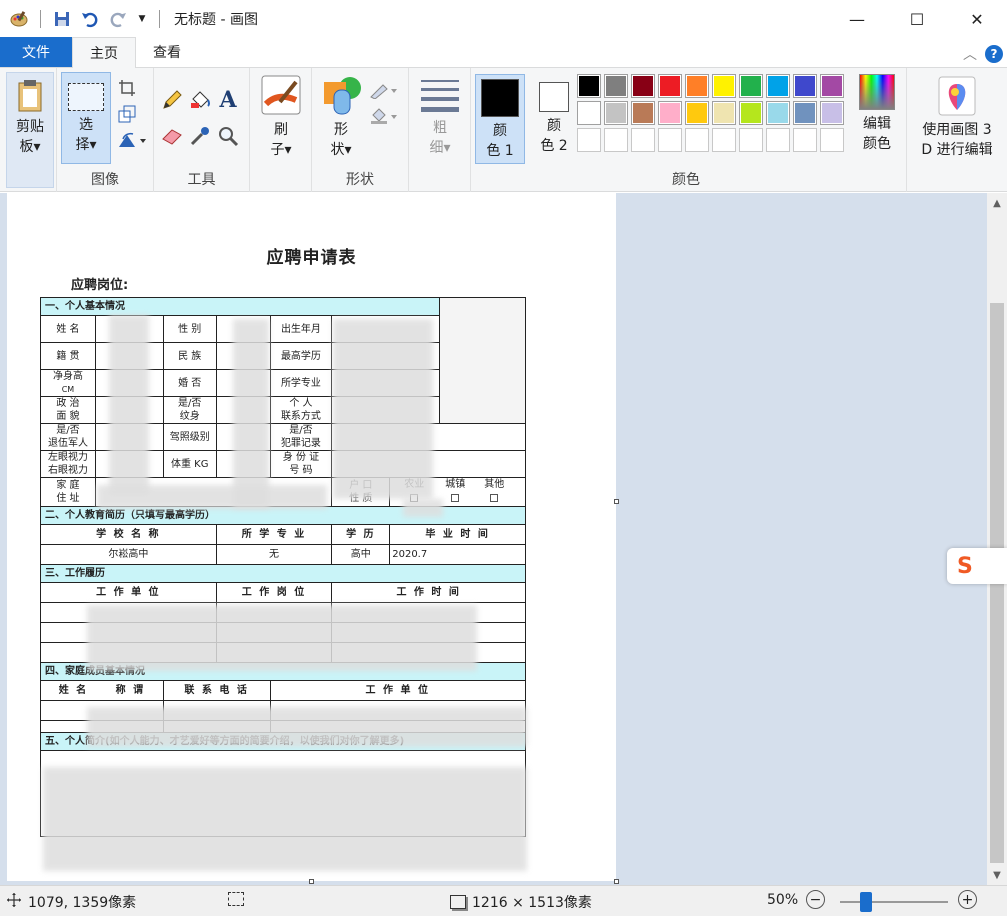  What do you see at coordinates (554, 97) in the screenshot?
I see `color2-swatch` at bounding box center [554, 97].